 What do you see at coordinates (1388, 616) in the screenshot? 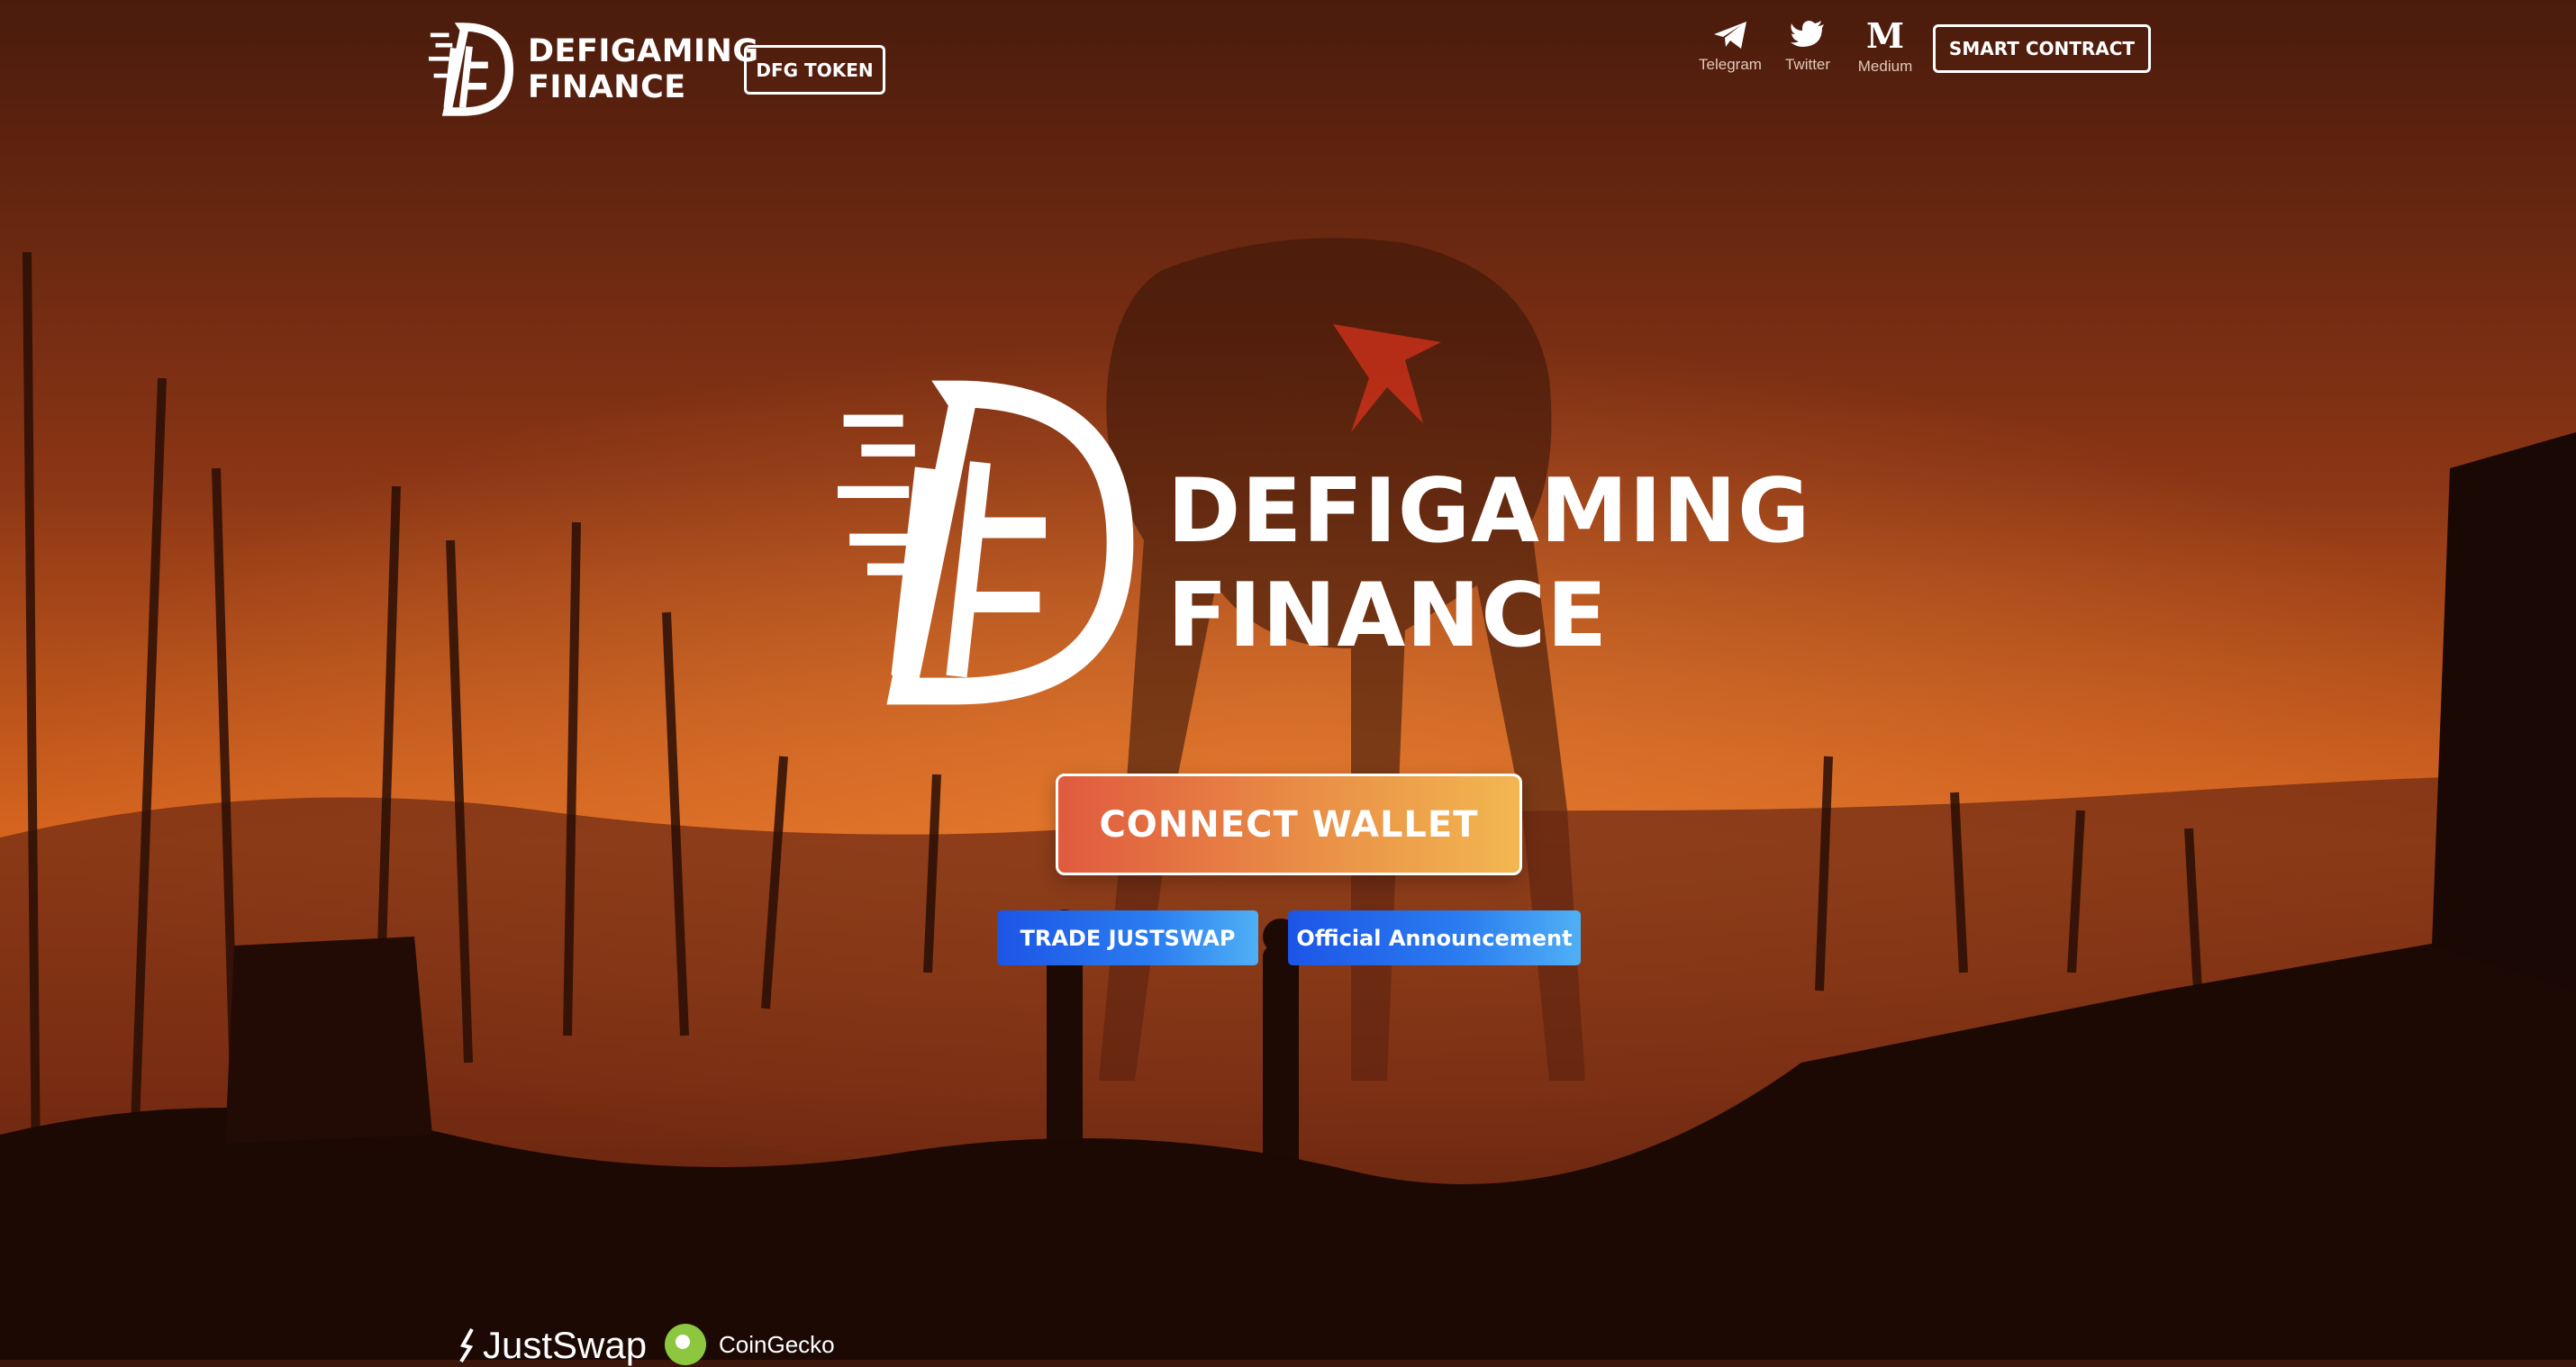
I see `hero-title-line2: FINANCE` at bounding box center [1388, 616].